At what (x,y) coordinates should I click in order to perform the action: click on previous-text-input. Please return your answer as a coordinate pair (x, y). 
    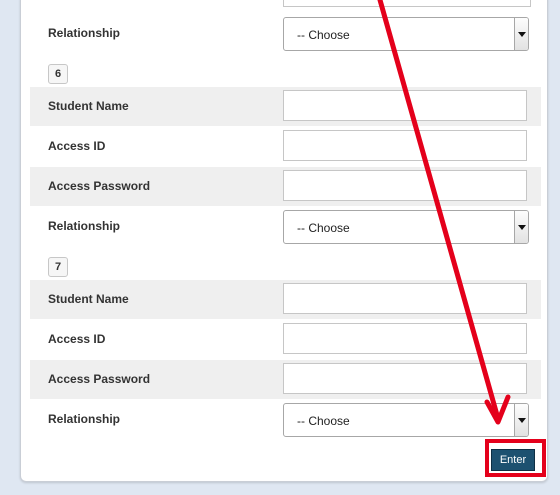
    Looking at the image, I should click on (407, 3).